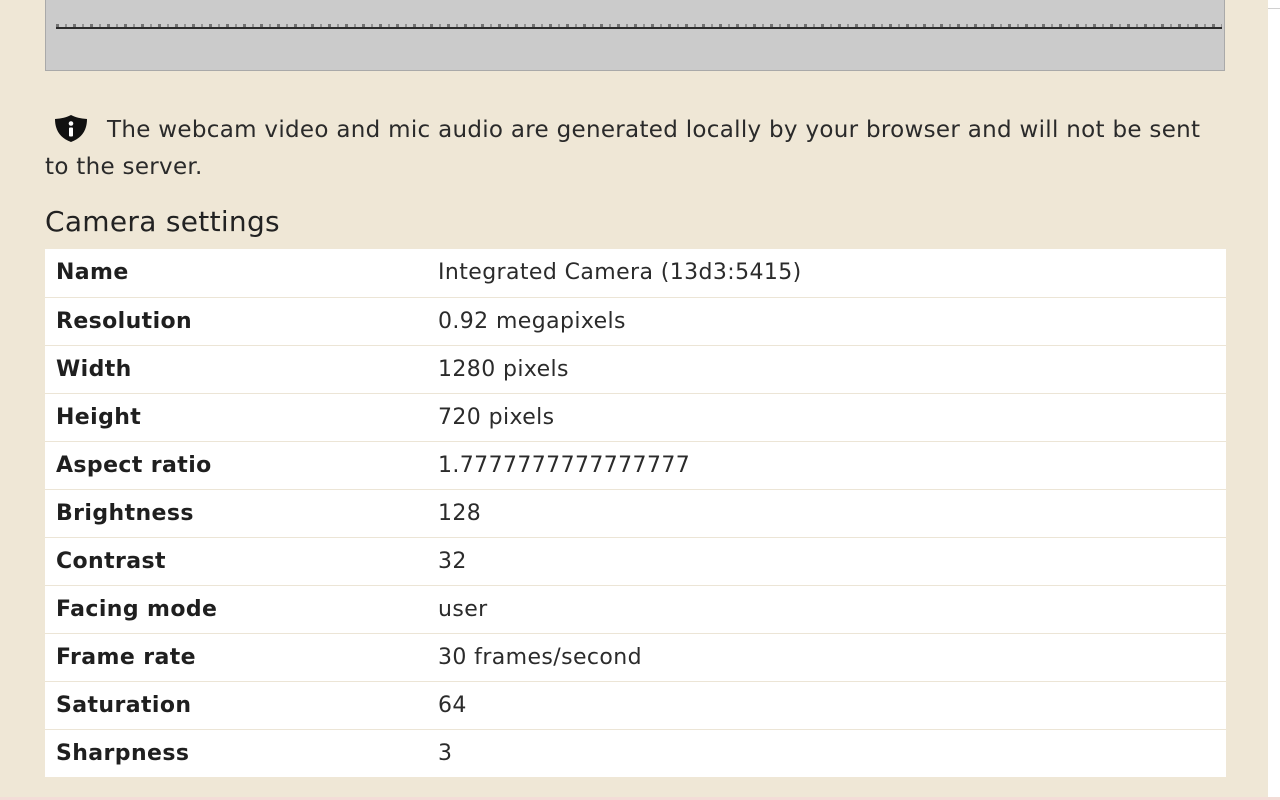 This screenshot has height=800, width=1280. Describe the element at coordinates (92, 273) in the screenshot. I see `setting-name: Name` at that location.